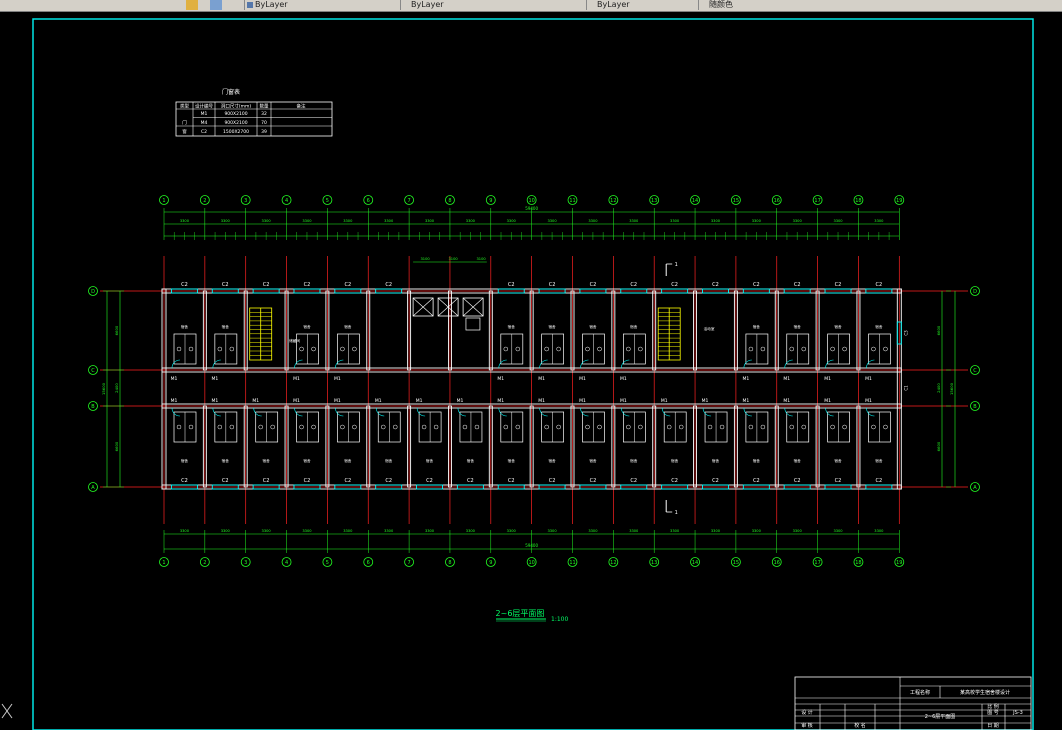 The height and width of the screenshot is (730, 1062). What do you see at coordinates (559, 619) in the screenshot?
I see `drawing-scale: 1:100` at bounding box center [559, 619].